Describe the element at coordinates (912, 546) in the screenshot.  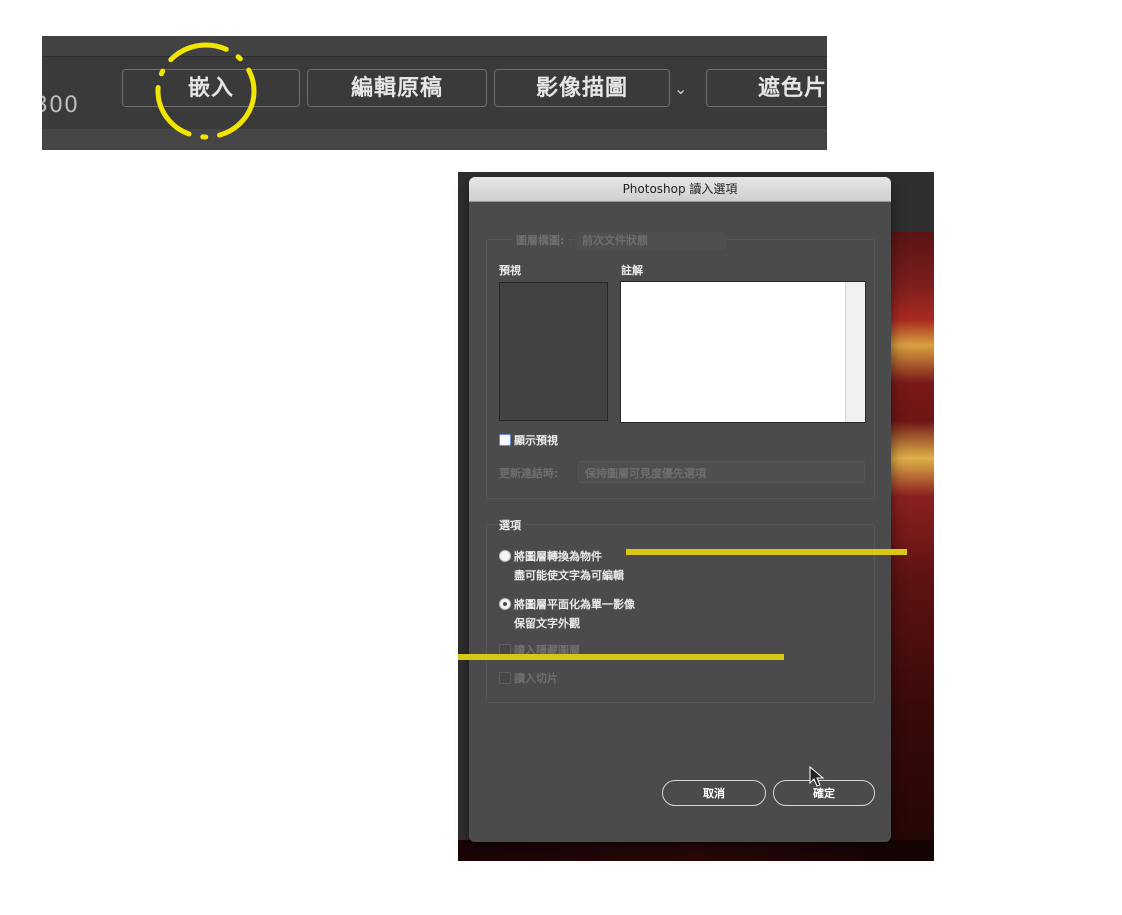
I see `bokeh-image` at that location.